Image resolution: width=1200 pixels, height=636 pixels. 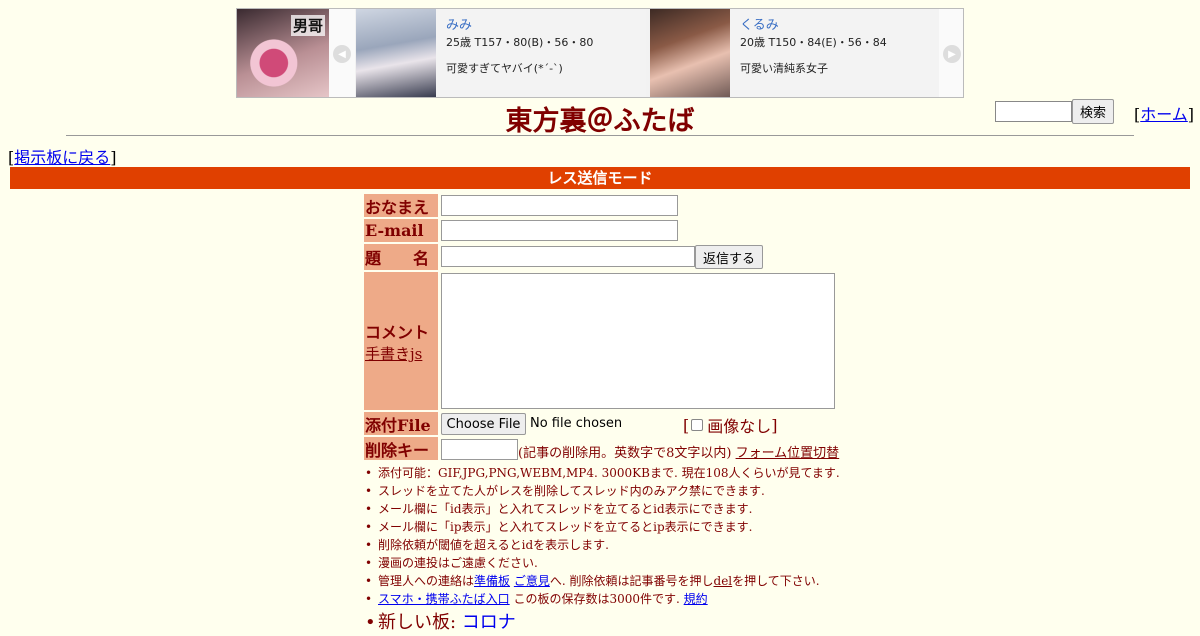 I want to click on subject-input, so click(x=568, y=256).